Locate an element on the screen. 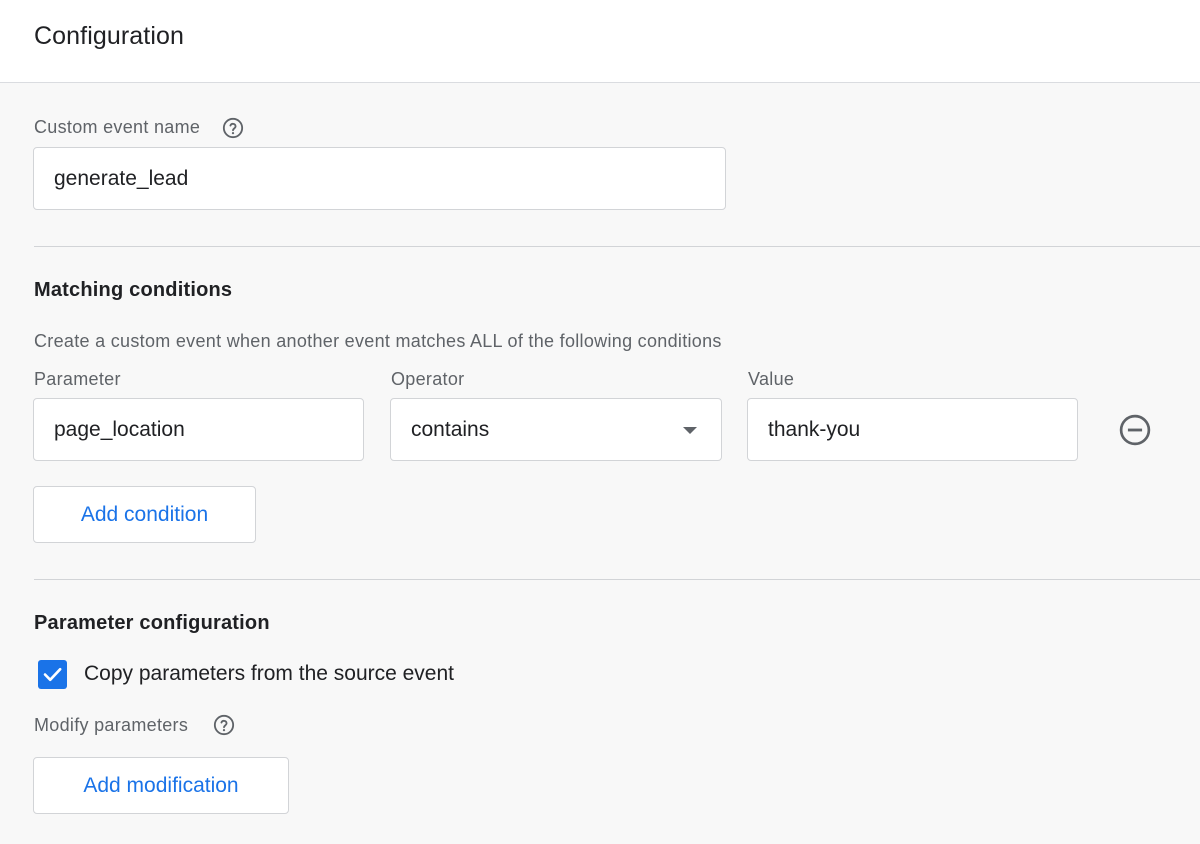 This screenshot has height=844, width=1200. custom-event-name-input: generate_lead is located at coordinates (379, 178).